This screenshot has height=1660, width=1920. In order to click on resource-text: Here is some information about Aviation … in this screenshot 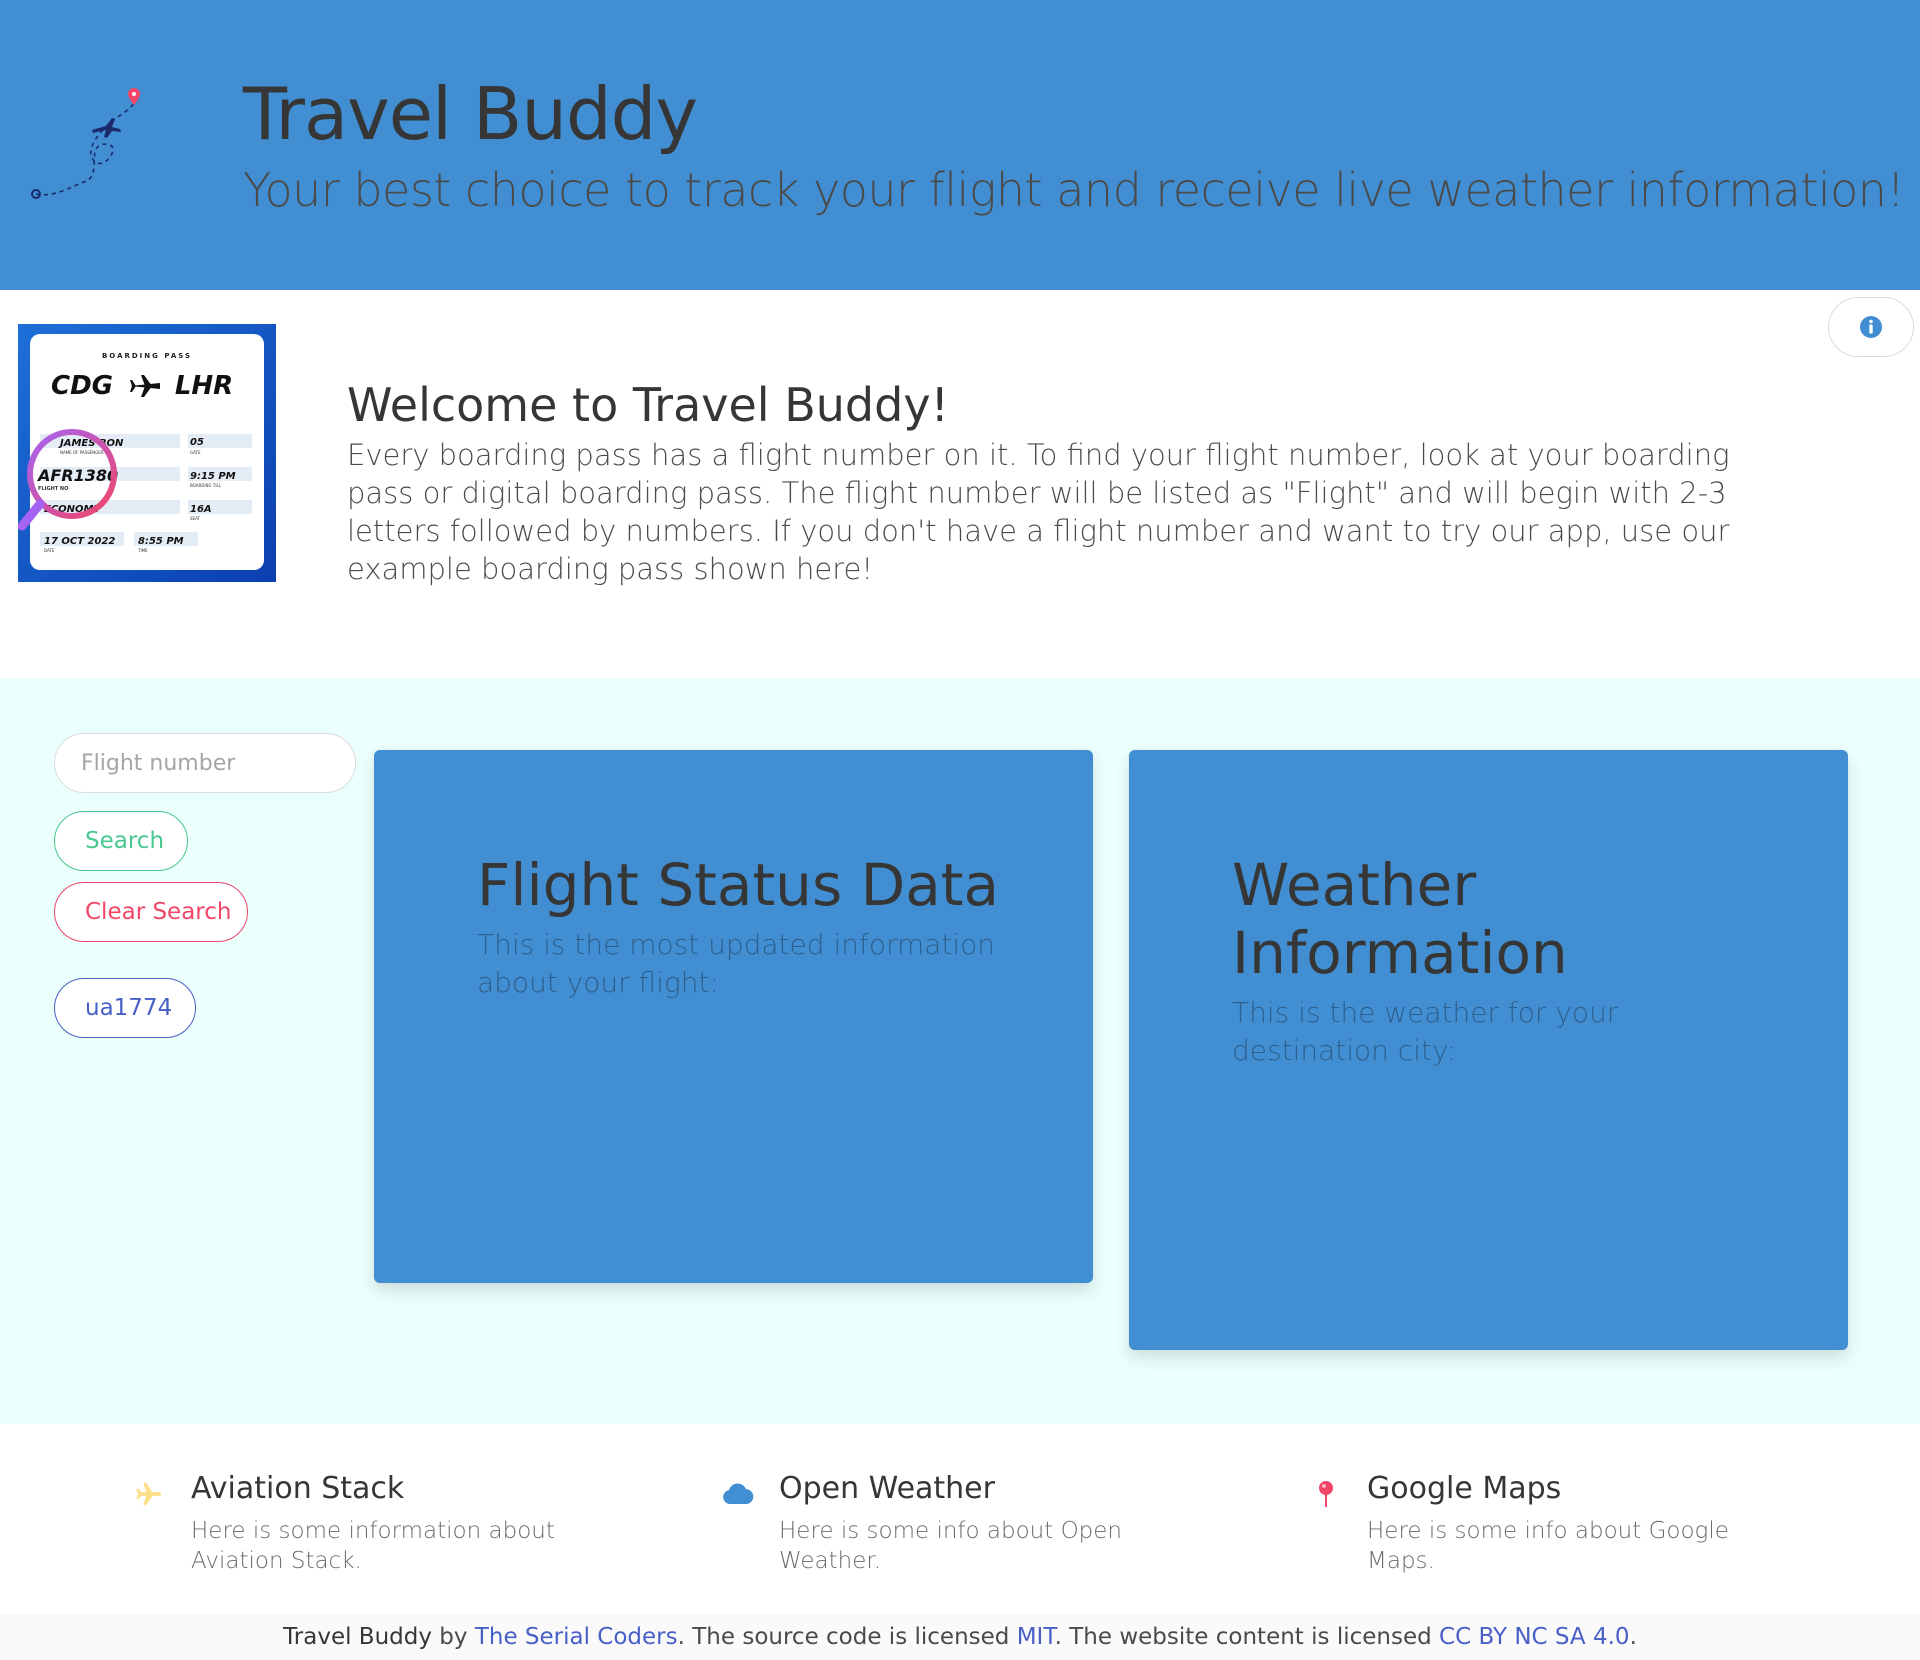, I will do `click(373, 1546)`.